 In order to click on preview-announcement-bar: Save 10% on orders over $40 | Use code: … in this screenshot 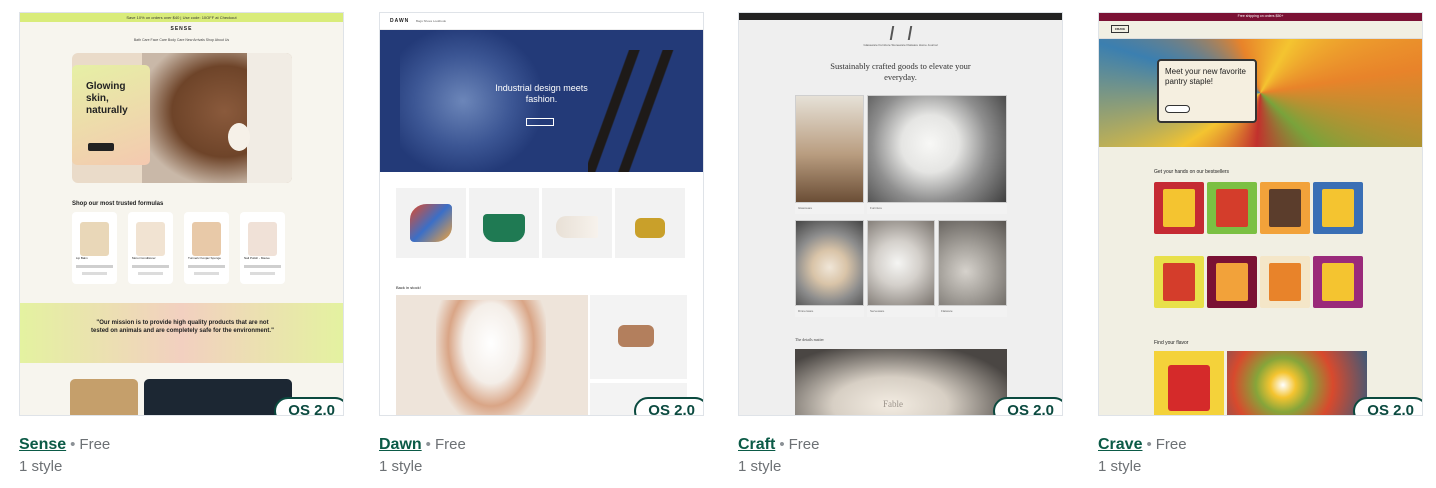, I will do `click(181, 17)`.